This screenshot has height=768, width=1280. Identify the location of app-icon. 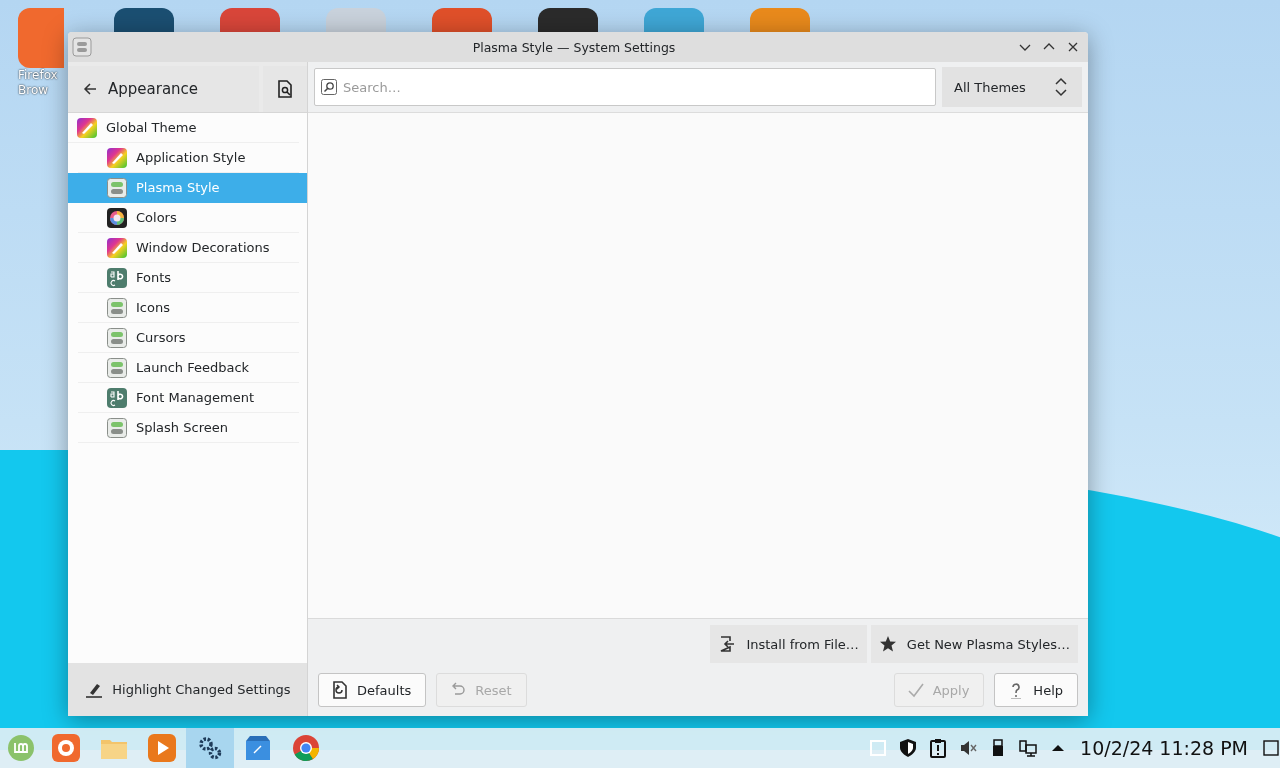
(82, 47).